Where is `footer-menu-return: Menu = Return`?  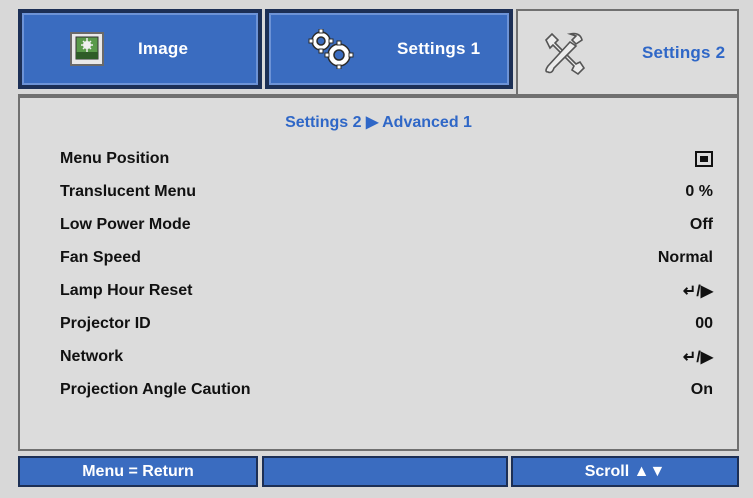
footer-menu-return: Menu = Return is located at coordinates (138, 471).